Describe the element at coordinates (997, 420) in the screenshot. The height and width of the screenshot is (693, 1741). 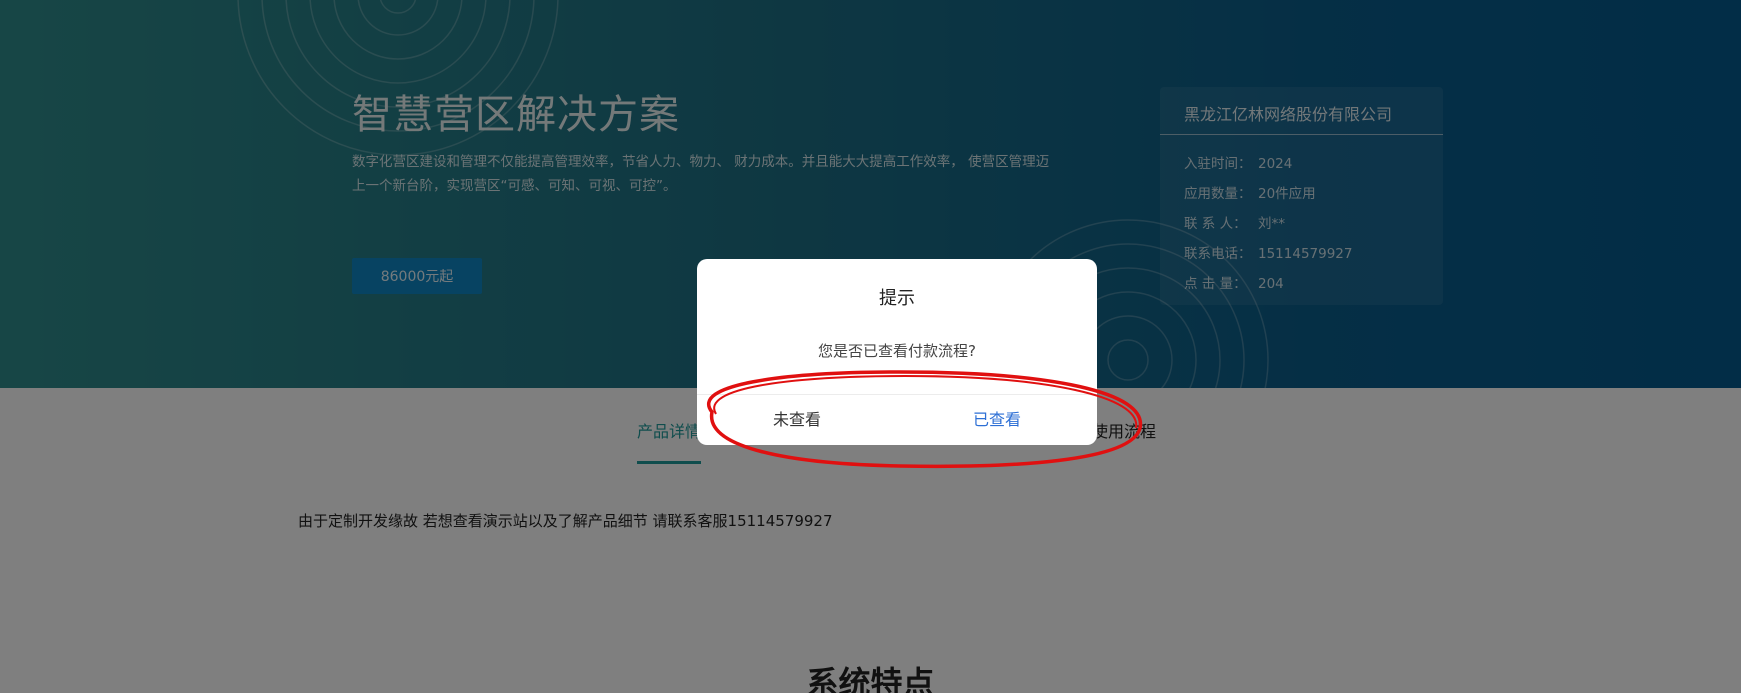
I see `viewed-button: 已查看` at that location.